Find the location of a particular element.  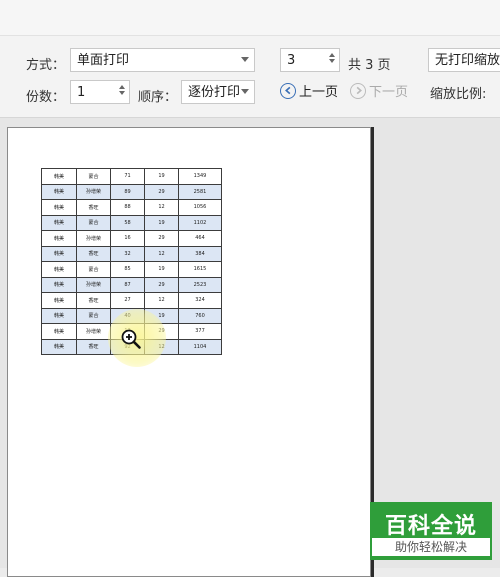

table-cell: 384 is located at coordinates (200, 253).